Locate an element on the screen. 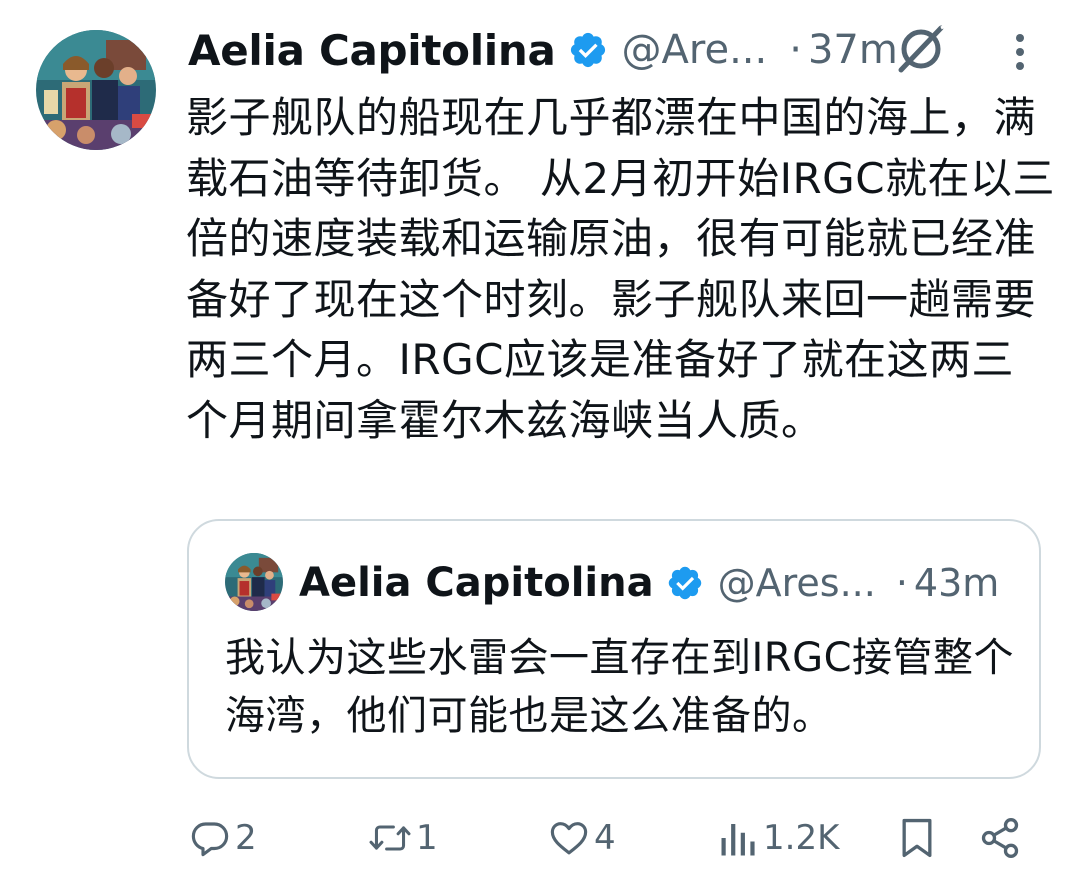 The image size is (1080, 885). repost-icon is located at coordinates (390, 838).